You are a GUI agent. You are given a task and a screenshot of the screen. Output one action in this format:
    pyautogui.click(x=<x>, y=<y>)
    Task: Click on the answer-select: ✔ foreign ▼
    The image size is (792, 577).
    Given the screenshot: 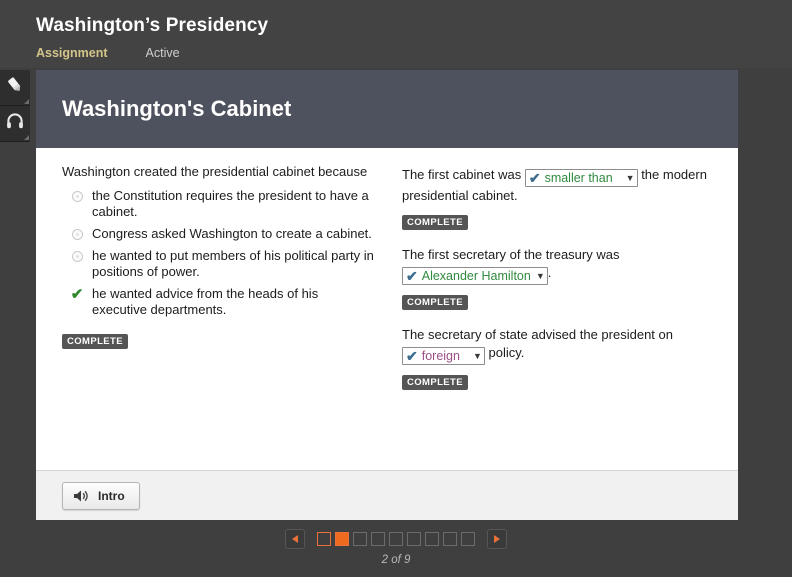 What is the action you would take?
    pyautogui.click(x=443, y=356)
    